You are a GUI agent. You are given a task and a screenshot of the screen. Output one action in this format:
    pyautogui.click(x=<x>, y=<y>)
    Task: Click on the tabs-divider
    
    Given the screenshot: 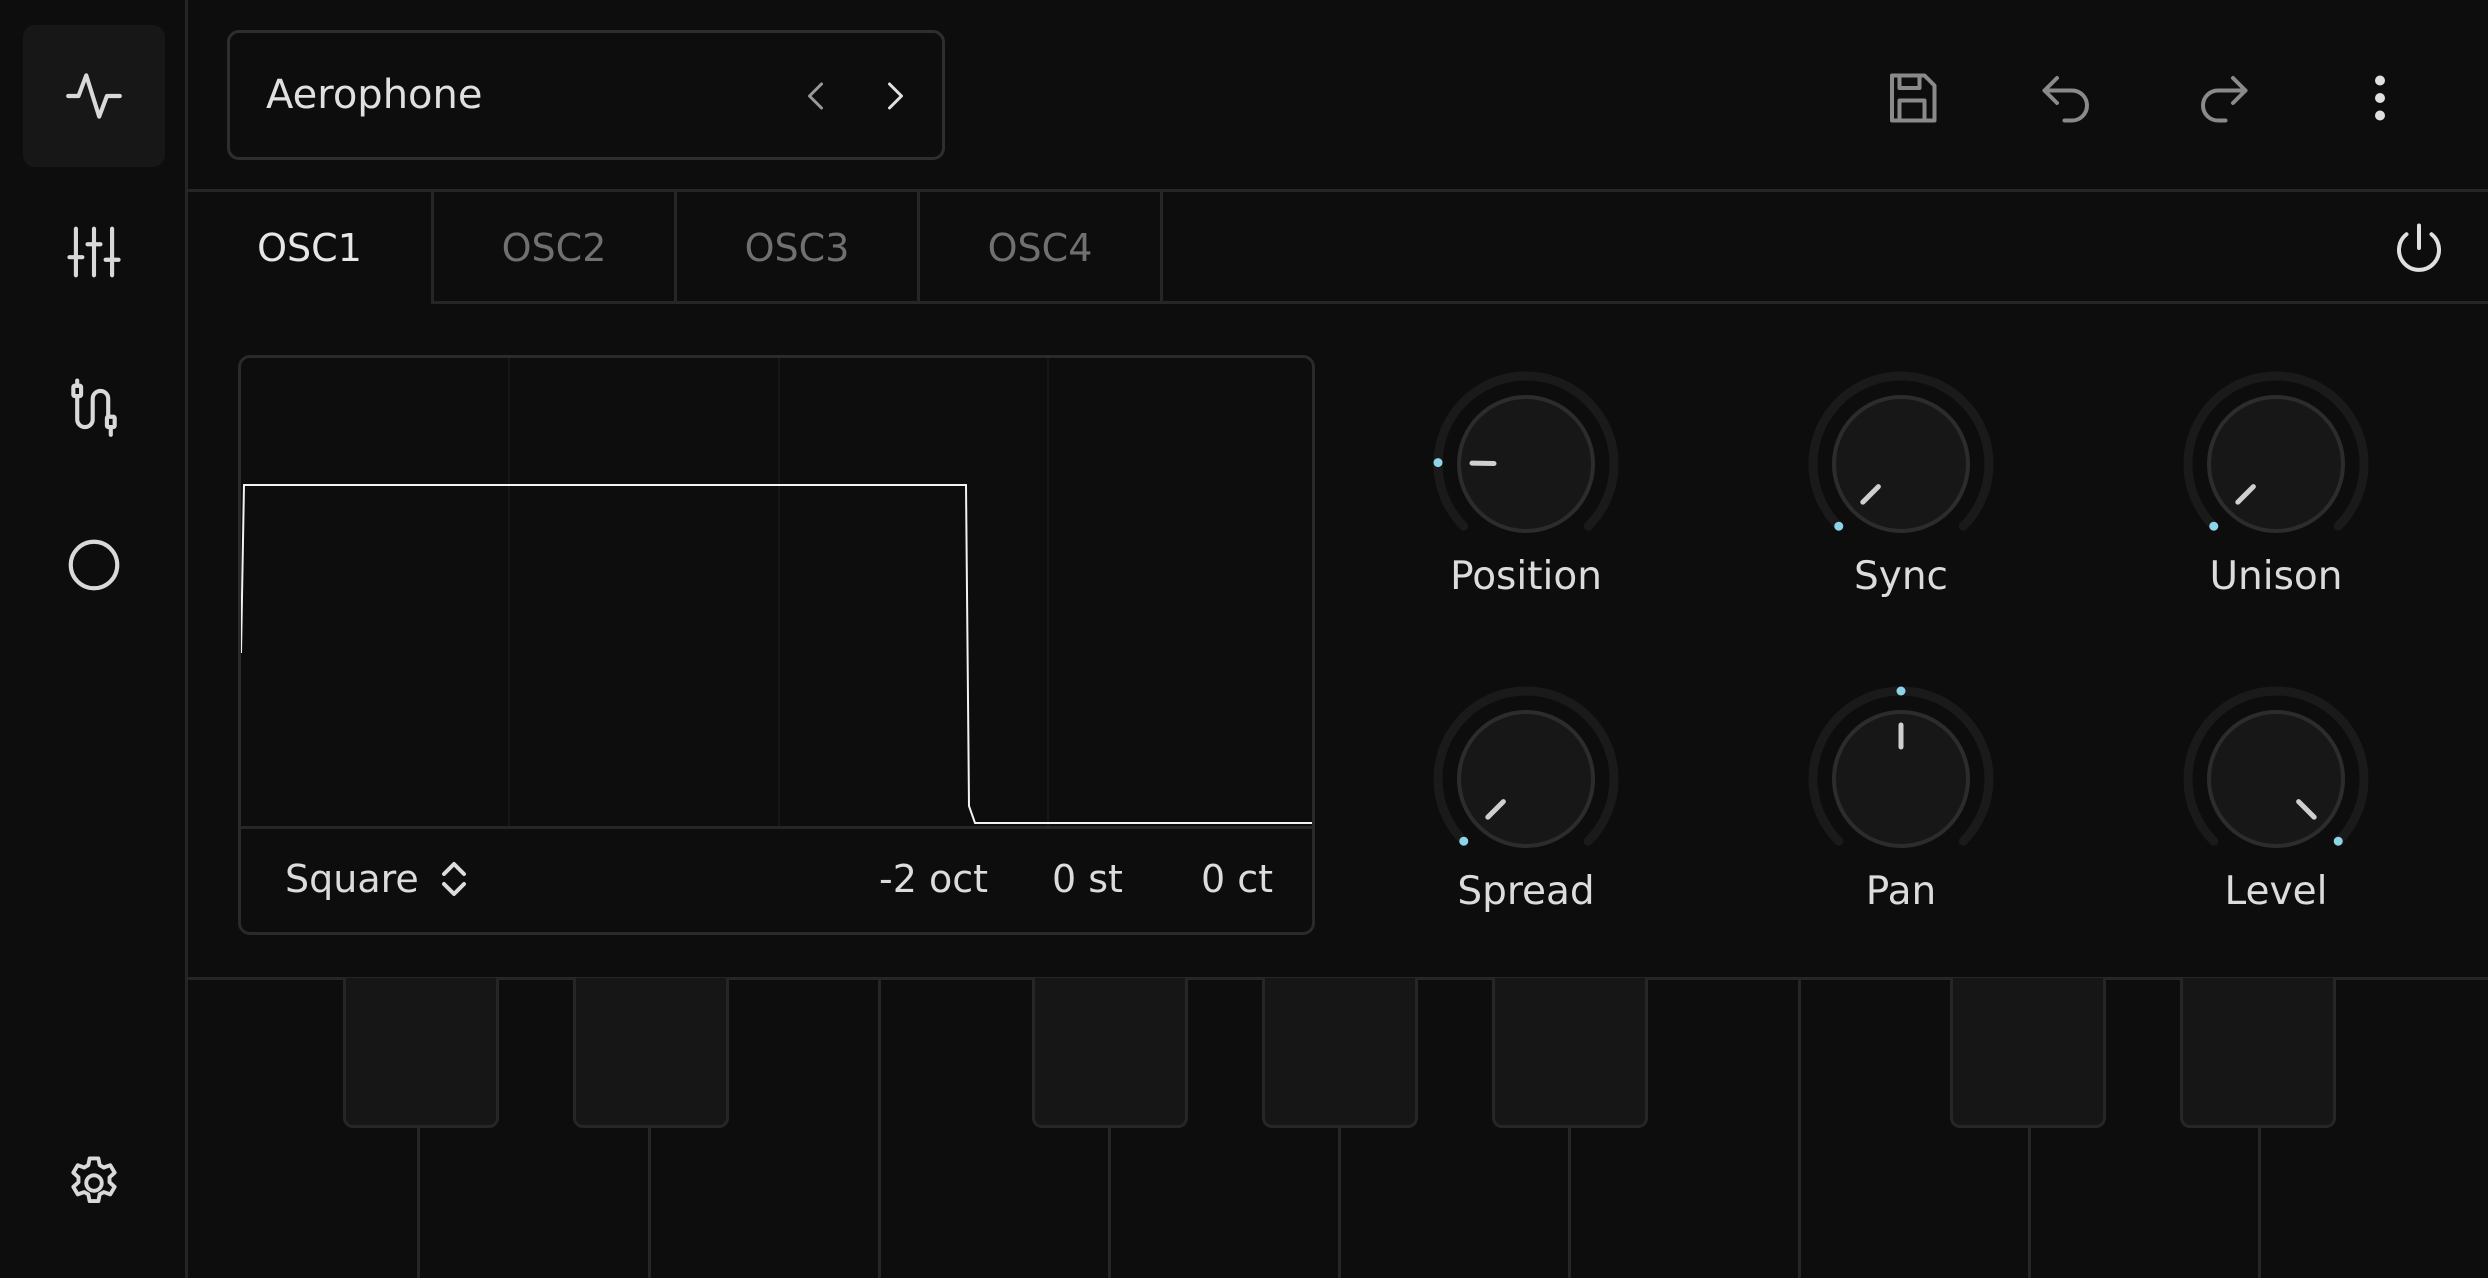 What is the action you would take?
    pyautogui.click(x=1459, y=302)
    